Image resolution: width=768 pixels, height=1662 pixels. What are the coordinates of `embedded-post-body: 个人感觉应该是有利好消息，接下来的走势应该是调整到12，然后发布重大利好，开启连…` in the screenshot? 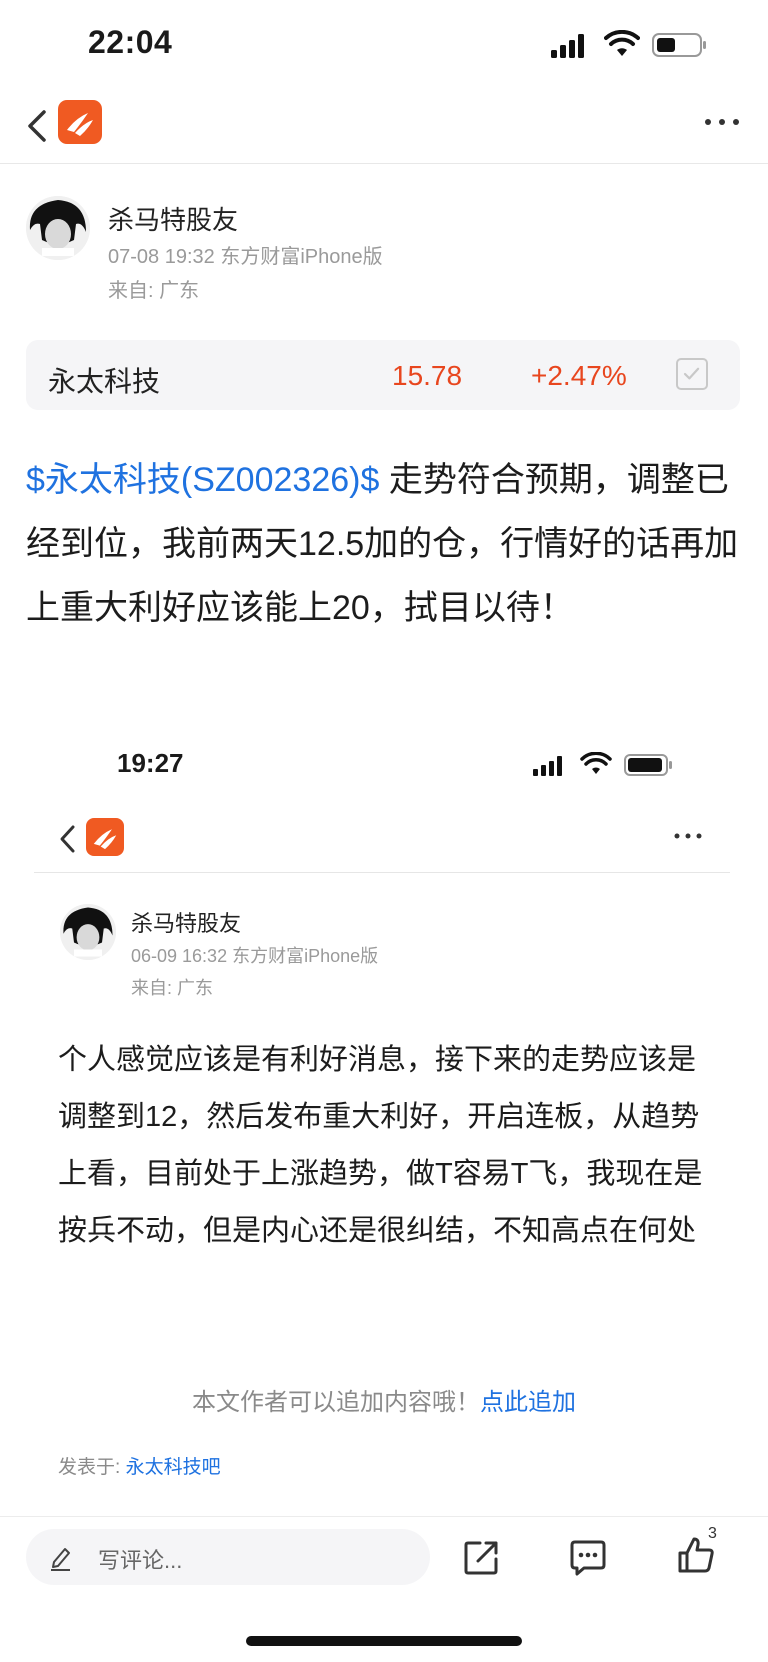 It's located at (380, 1145).